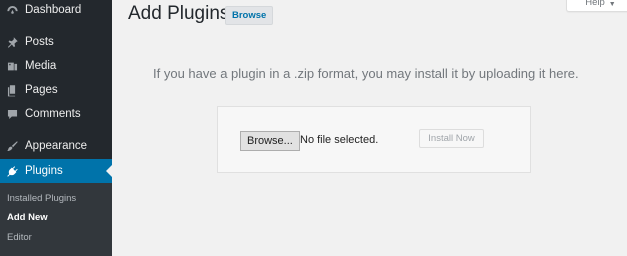 The width and height of the screenshot is (627, 256). What do you see at coordinates (249, 15) in the screenshot?
I see `browse-button: Browse` at bounding box center [249, 15].